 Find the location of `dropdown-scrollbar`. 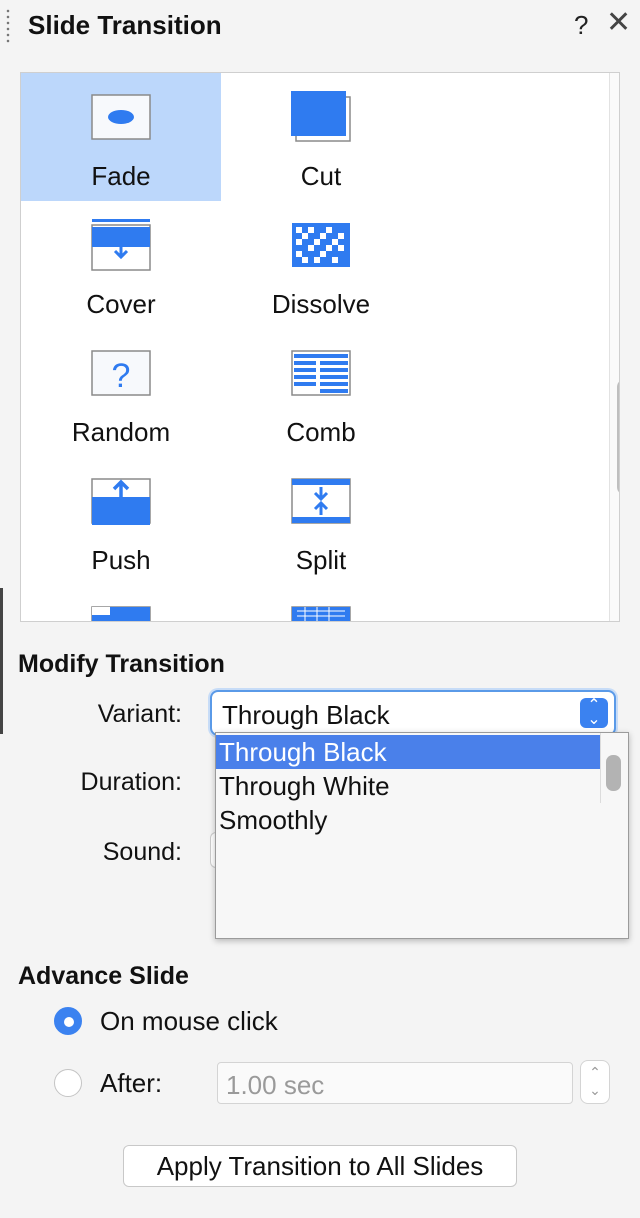

dropdown-scrollbar is located at coordinates (614, 768).